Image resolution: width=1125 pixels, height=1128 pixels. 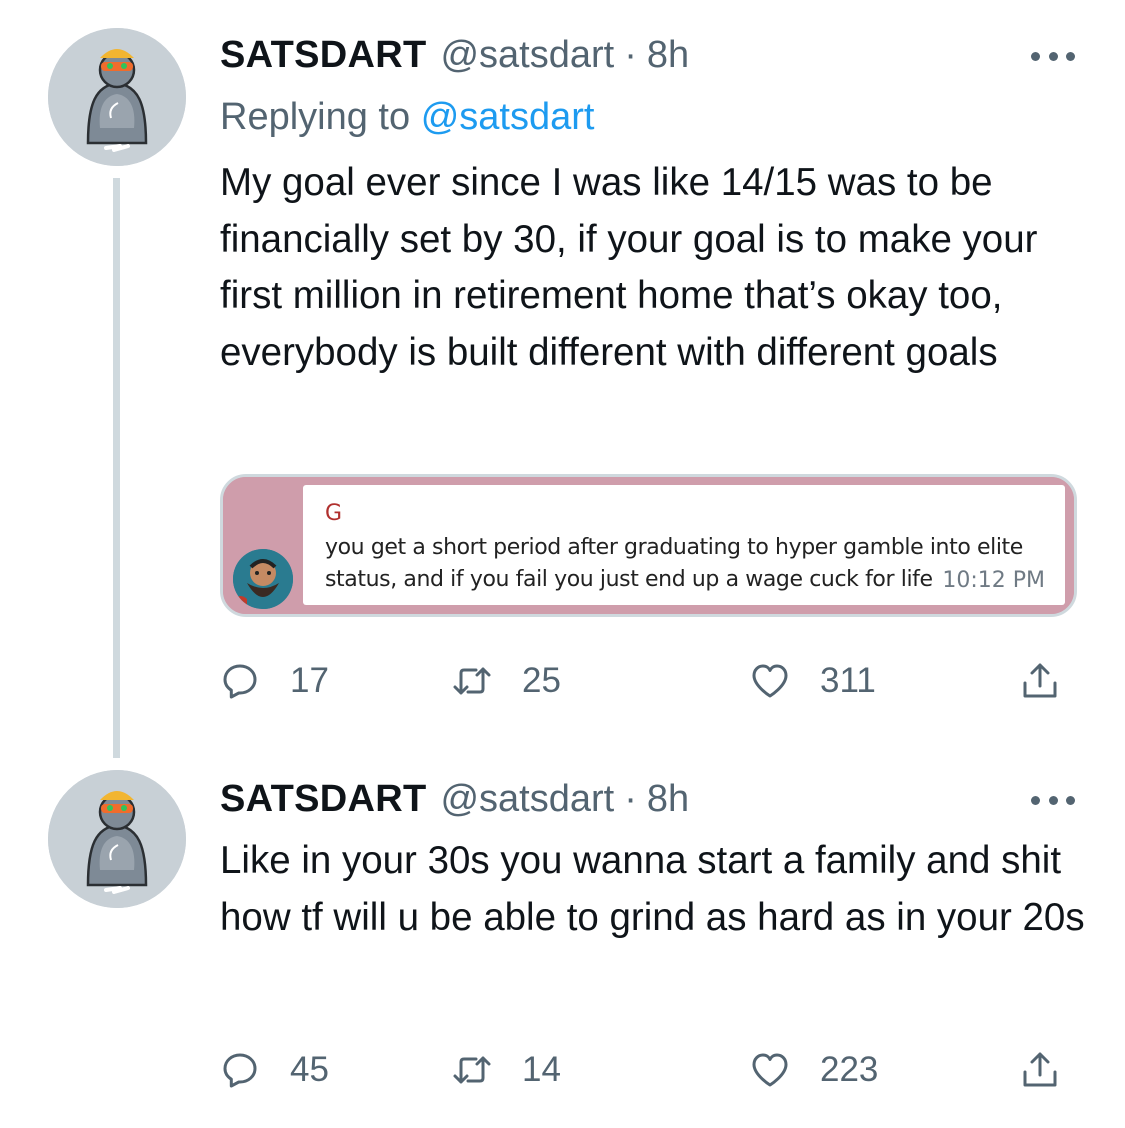 What do you see at coordinates (848, 680) in the screenshot?
I see `like-count: 311` at bounding box center [848, 680].